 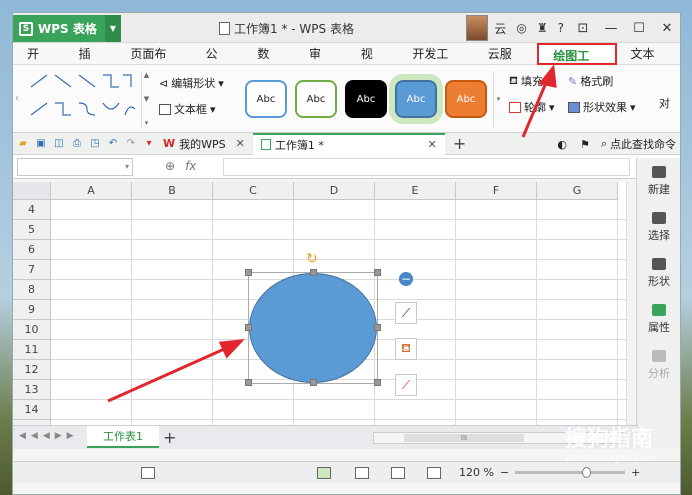 I want to click on column-header: E, so click(x=415, y=191).